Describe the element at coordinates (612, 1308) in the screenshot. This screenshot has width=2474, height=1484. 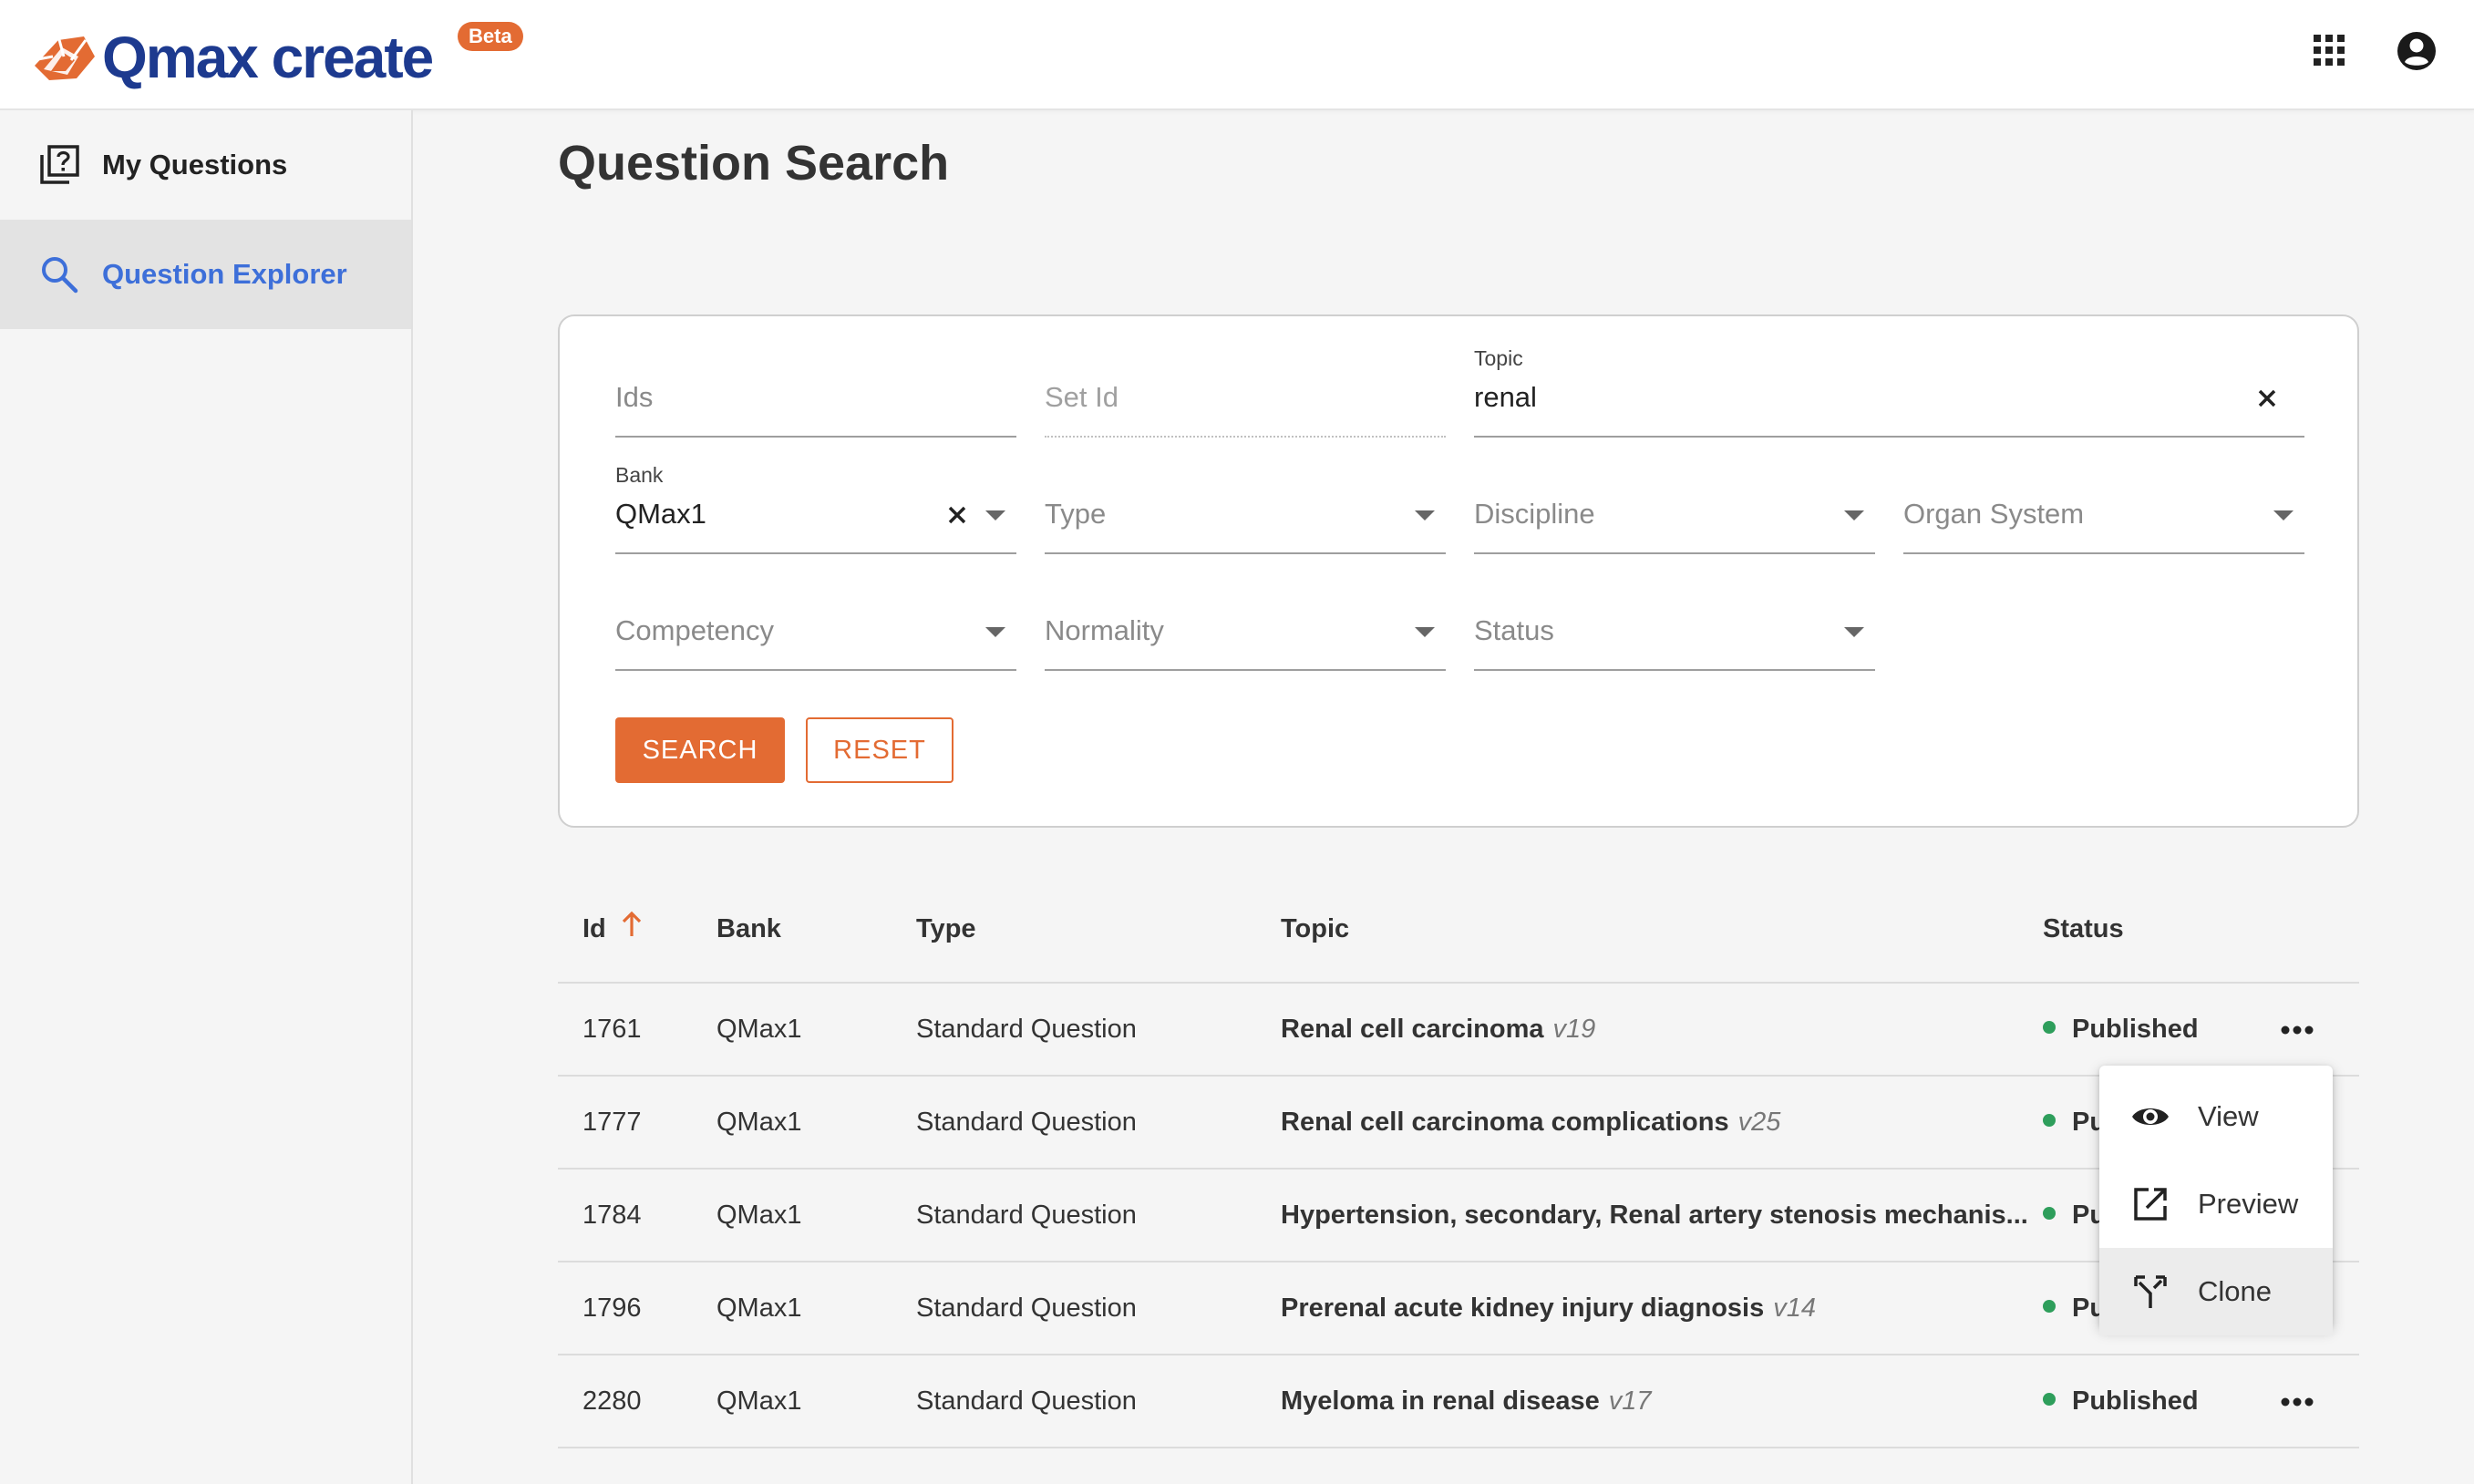
I see `row-id: 1796` at that location.